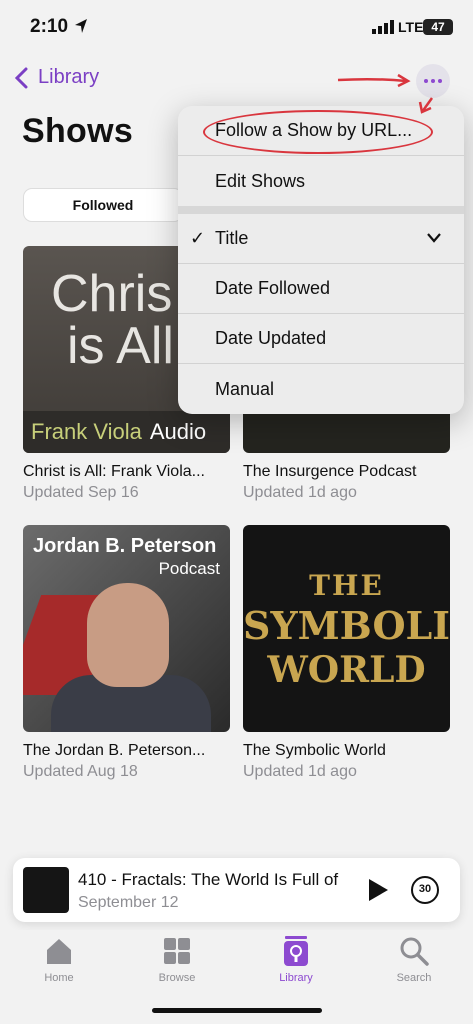 The width and height of the screenshot is (473, 1024). Describe the element at coordinates (21, 77) in the screenshot. I see `chevron-left-icon` at that location.